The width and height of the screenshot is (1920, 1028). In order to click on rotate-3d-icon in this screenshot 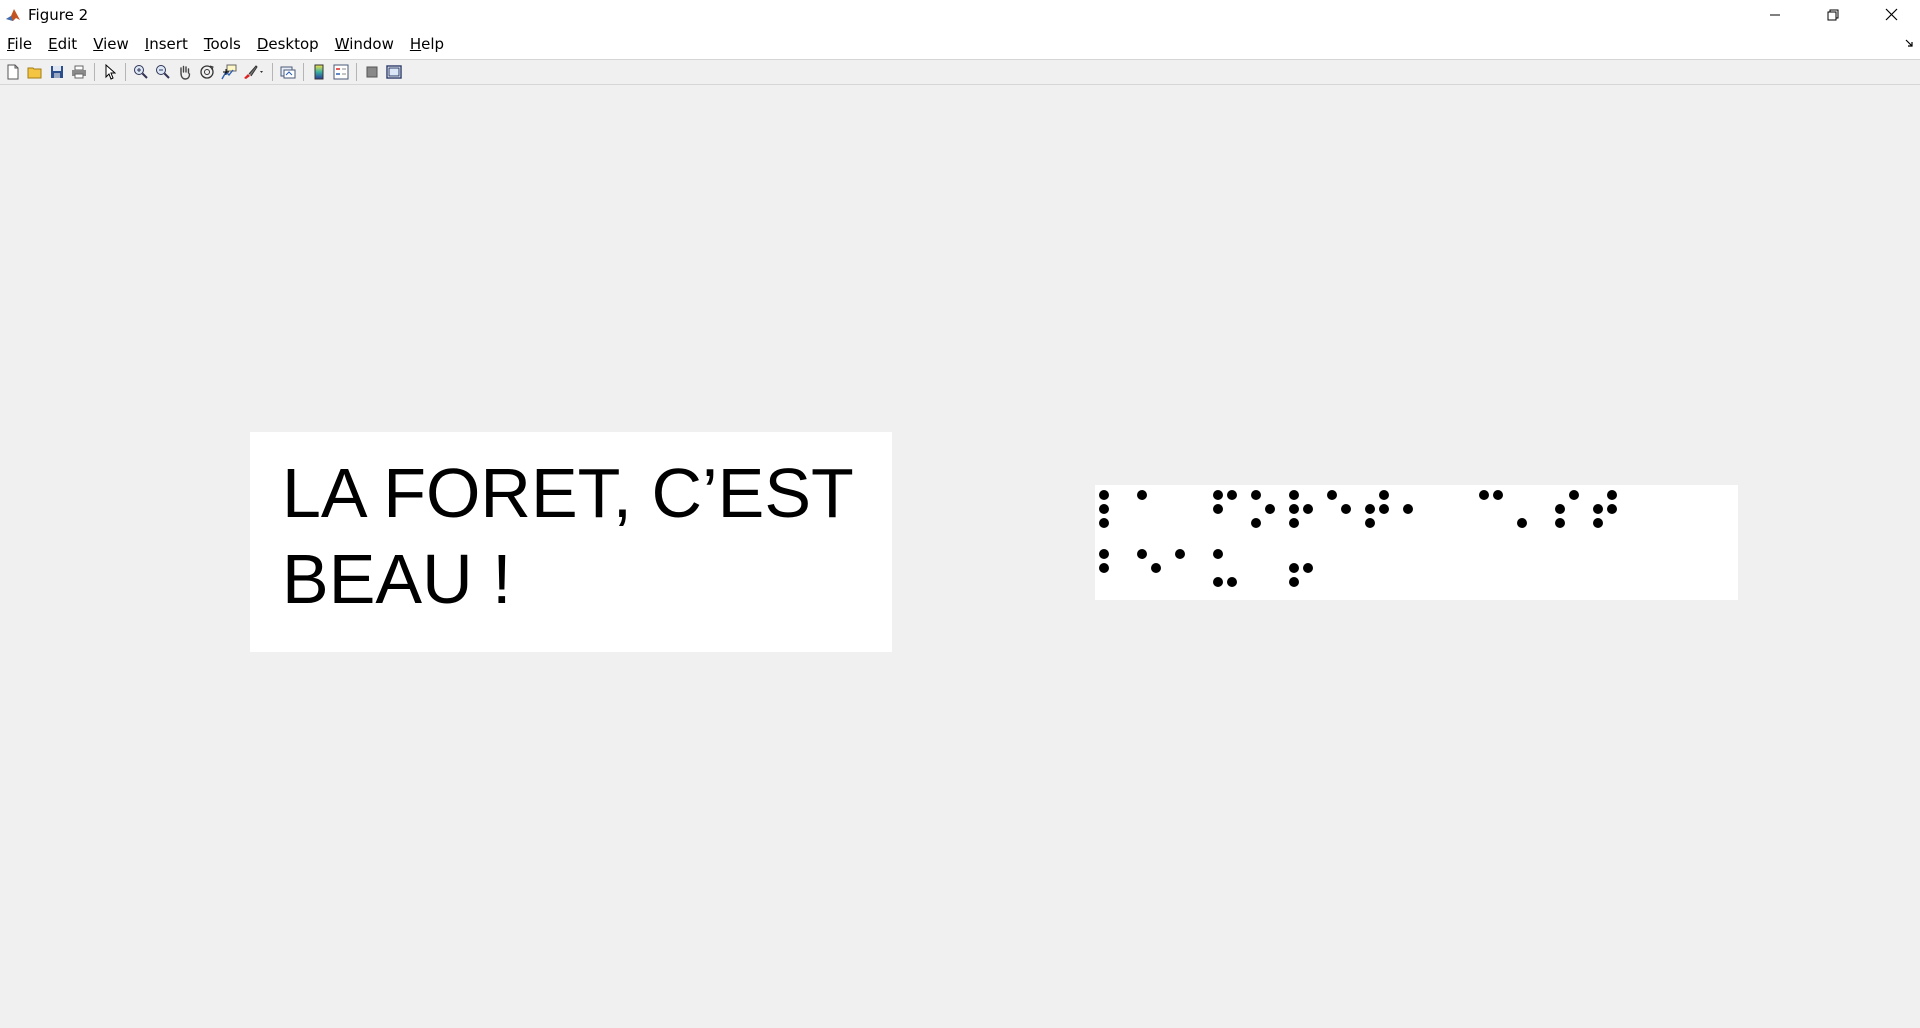, I will do `click(207, 72)`.